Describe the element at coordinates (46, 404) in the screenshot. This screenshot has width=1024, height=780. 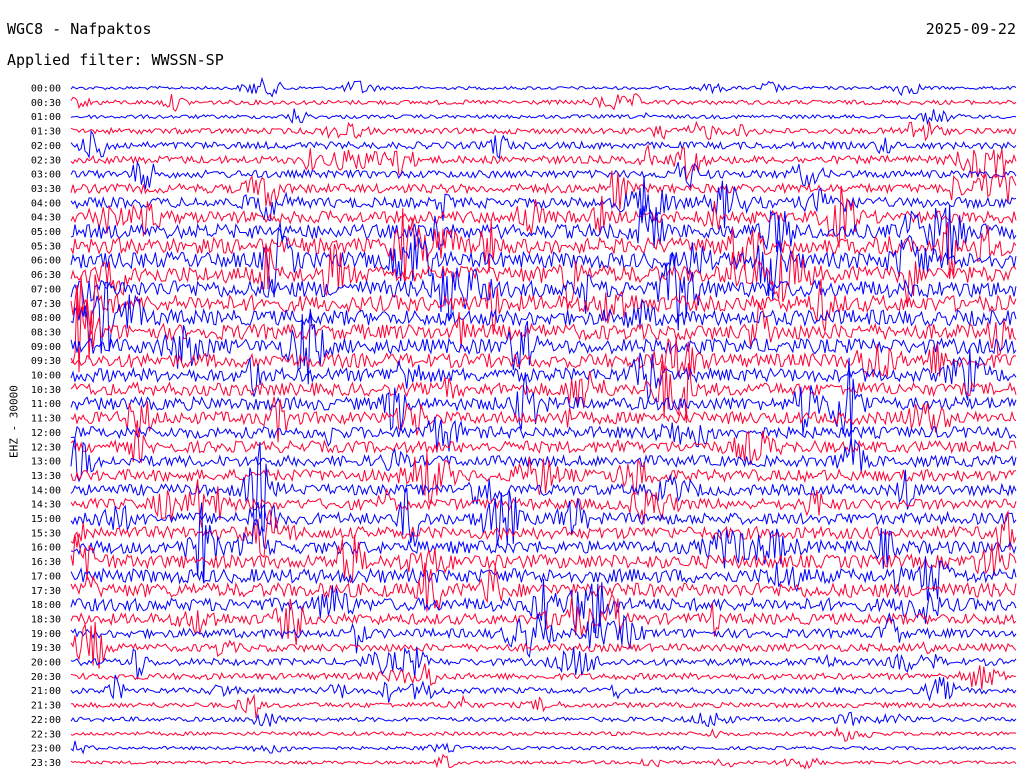
I see `row-time-label: 11:00` at that location.